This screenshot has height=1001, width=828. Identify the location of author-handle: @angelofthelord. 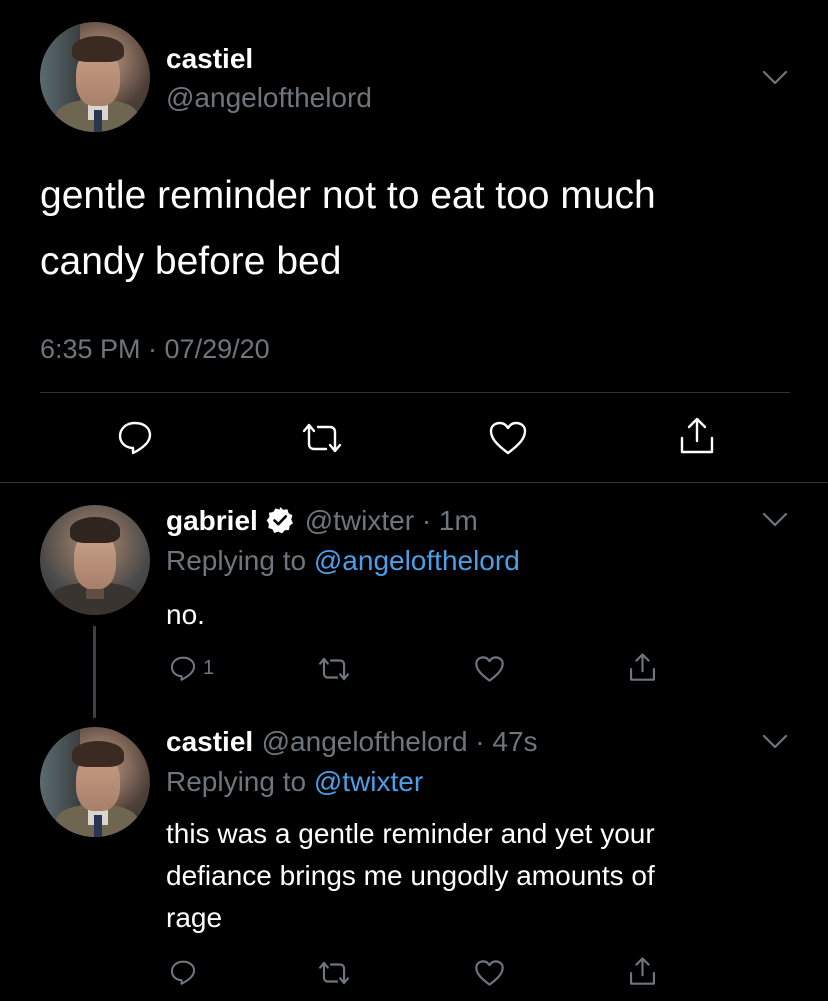
(269, 98).